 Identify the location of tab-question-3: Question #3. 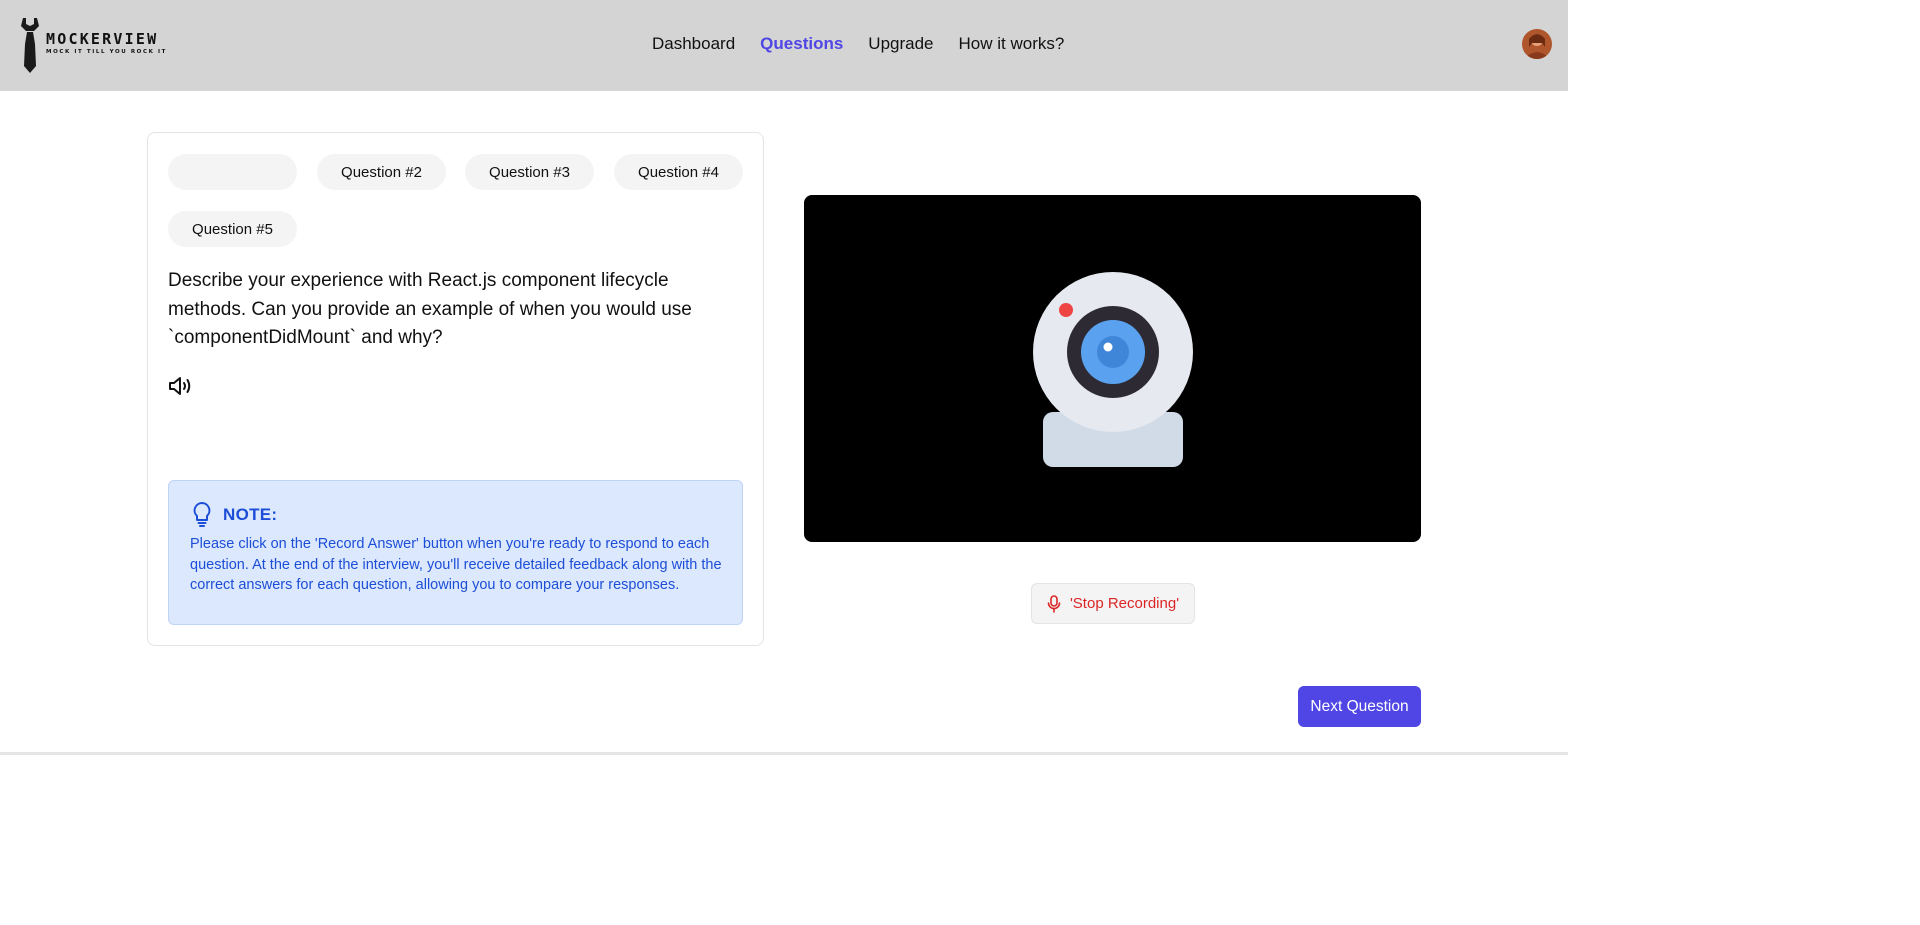
(529, 172).